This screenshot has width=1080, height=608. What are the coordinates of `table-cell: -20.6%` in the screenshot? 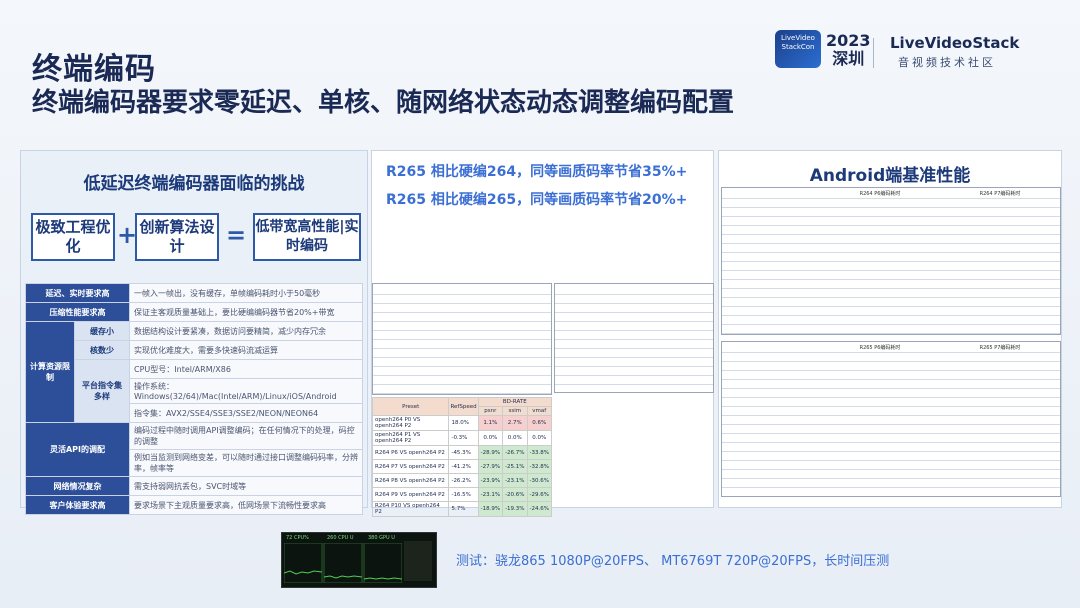 It's located at (515, 494).